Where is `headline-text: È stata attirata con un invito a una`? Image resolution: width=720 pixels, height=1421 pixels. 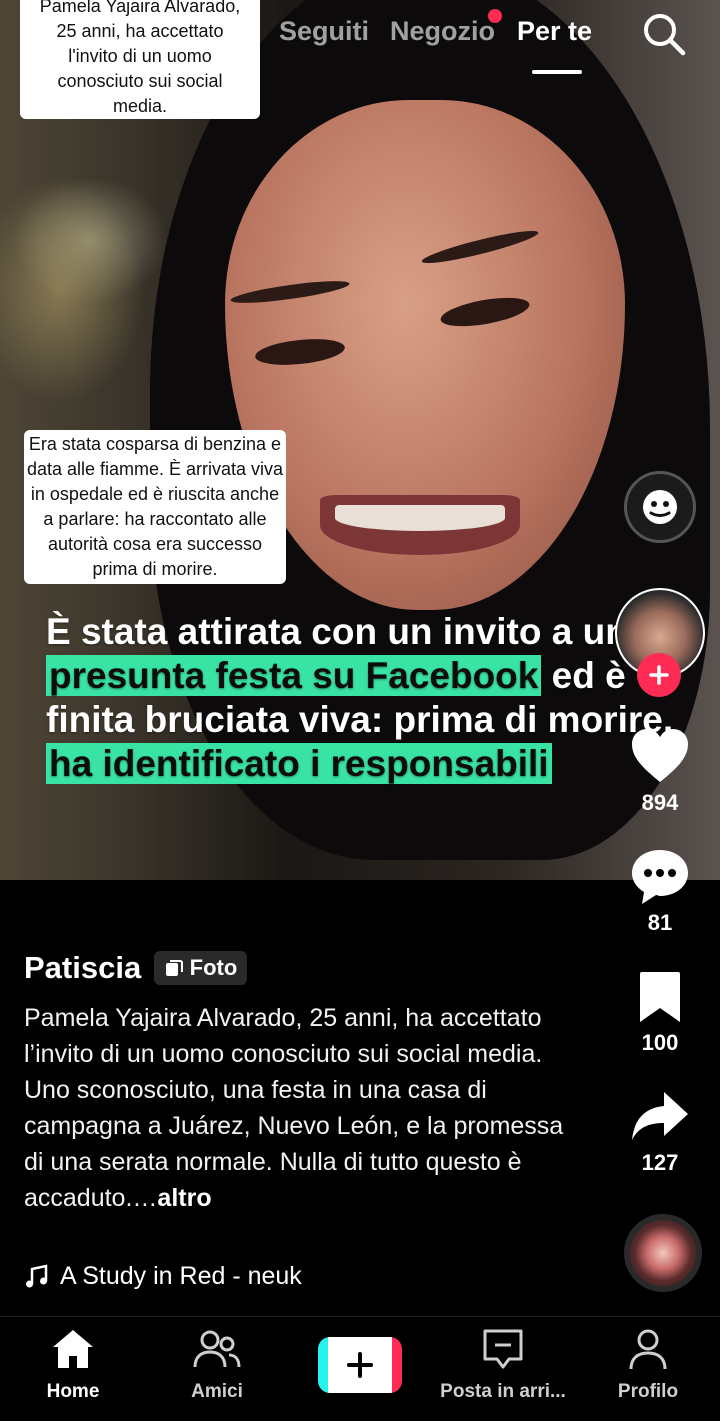
headline-text: È stata attirata con un invito a una is located at coordinates (347, 631).